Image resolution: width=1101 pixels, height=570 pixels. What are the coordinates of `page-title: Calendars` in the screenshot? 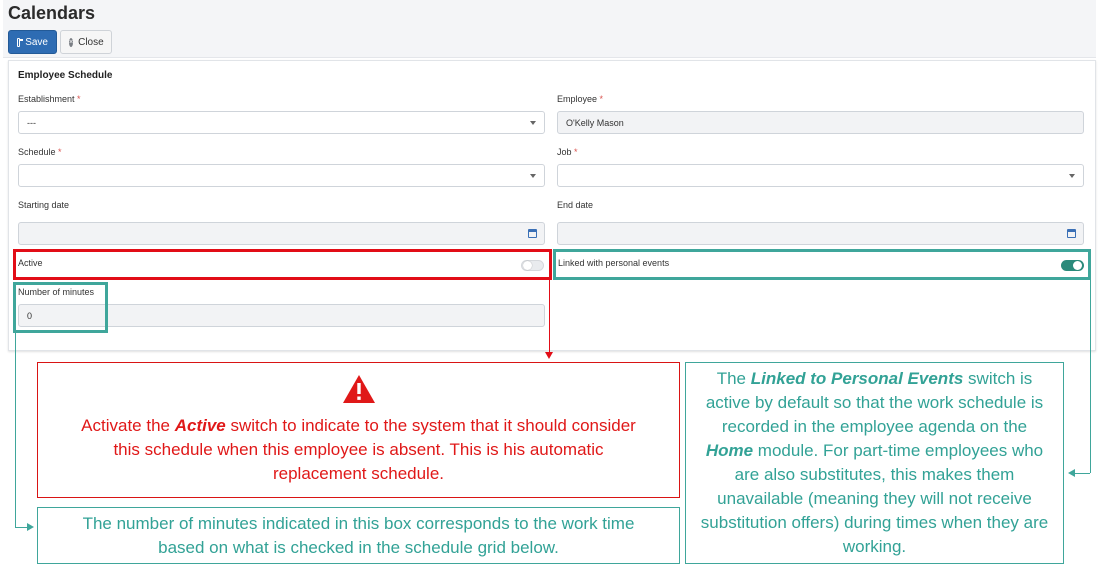 It's located at (52, 13).